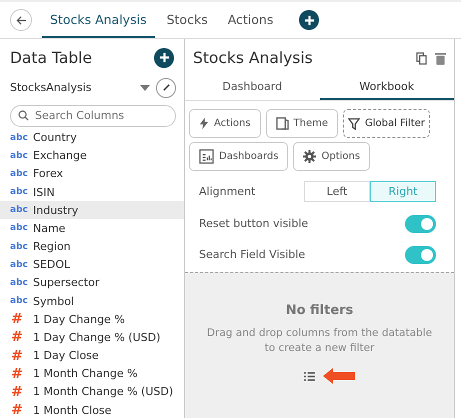 The image size is (461, 418). What do you see at coordinates (320, 341) in the screenshot?
I see `empty-message: Drag and drop columns from the datatable to create a new filter` at bounding box center [320, 341].